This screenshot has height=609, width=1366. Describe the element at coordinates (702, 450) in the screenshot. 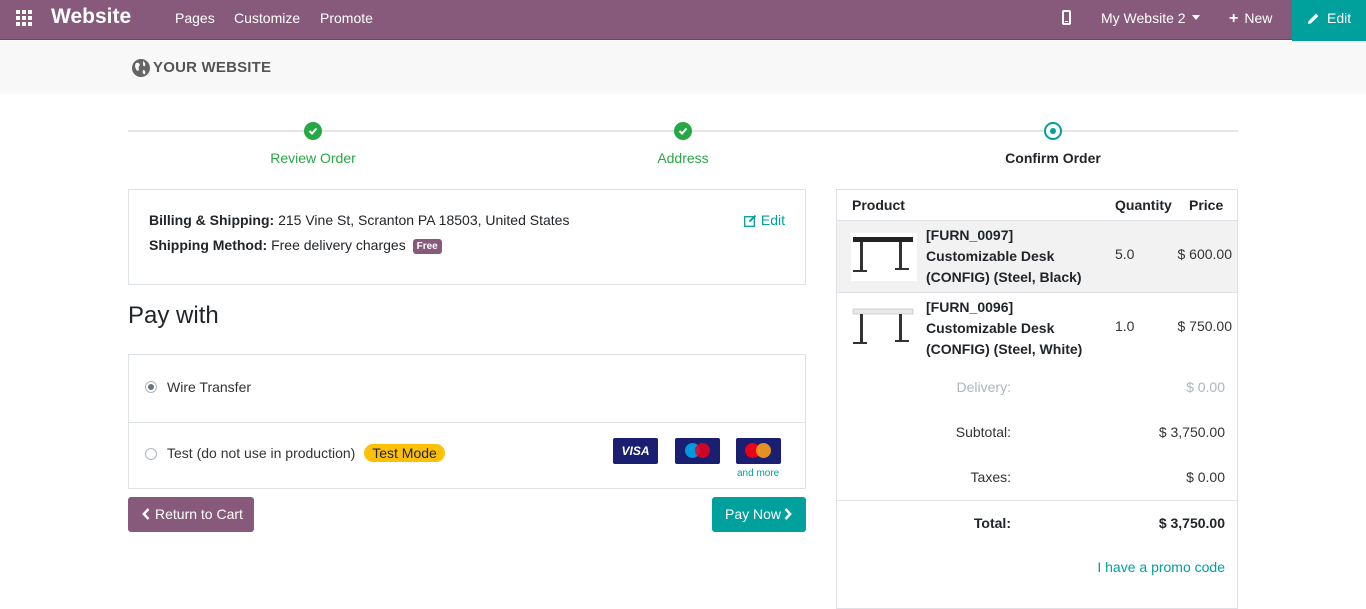

I see `maestro-circle-red` at that location.